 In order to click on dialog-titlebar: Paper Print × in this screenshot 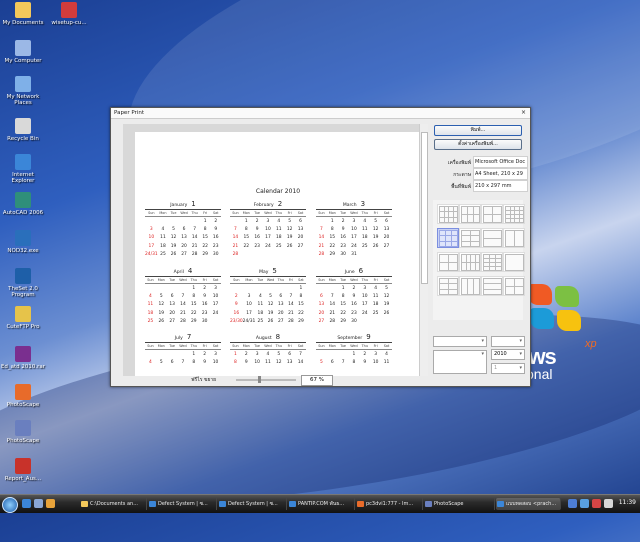, I will do `click(320, 113)`.